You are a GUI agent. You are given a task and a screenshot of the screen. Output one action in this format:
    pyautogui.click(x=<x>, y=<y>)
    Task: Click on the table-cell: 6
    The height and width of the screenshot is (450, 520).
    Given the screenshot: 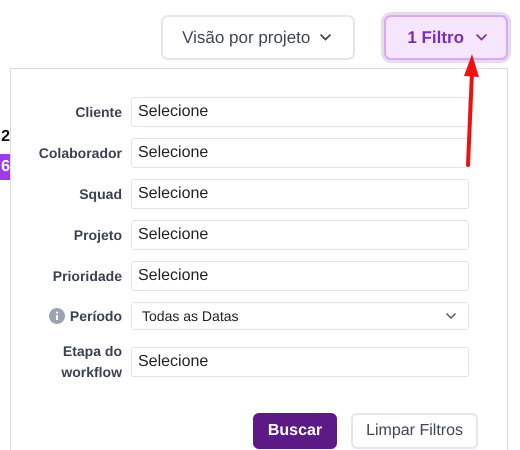 What is the action you would take?
    pyautogui.click(x=5, y=167)
    